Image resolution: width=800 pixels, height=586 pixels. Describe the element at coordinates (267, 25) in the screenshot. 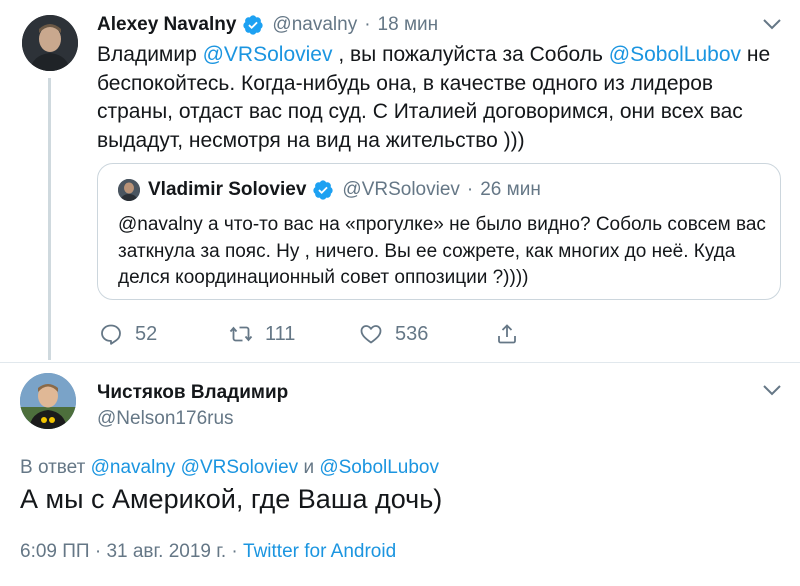

I see `tweet-header: Alexey Navalny @navalny · 18 мин` at that location.